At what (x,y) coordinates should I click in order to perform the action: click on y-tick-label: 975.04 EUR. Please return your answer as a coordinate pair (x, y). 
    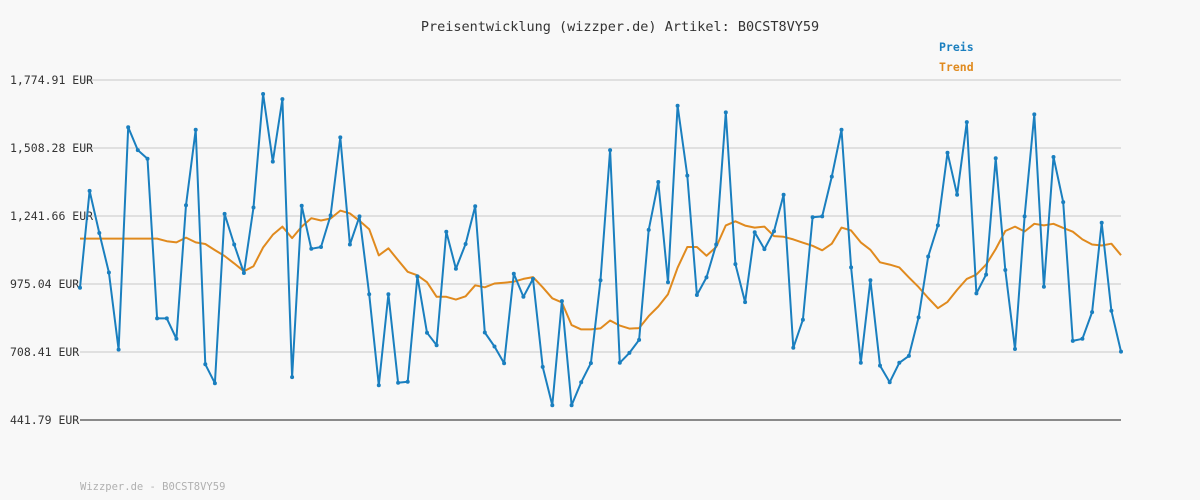
    Looking at the image, I should click on (44, 284).